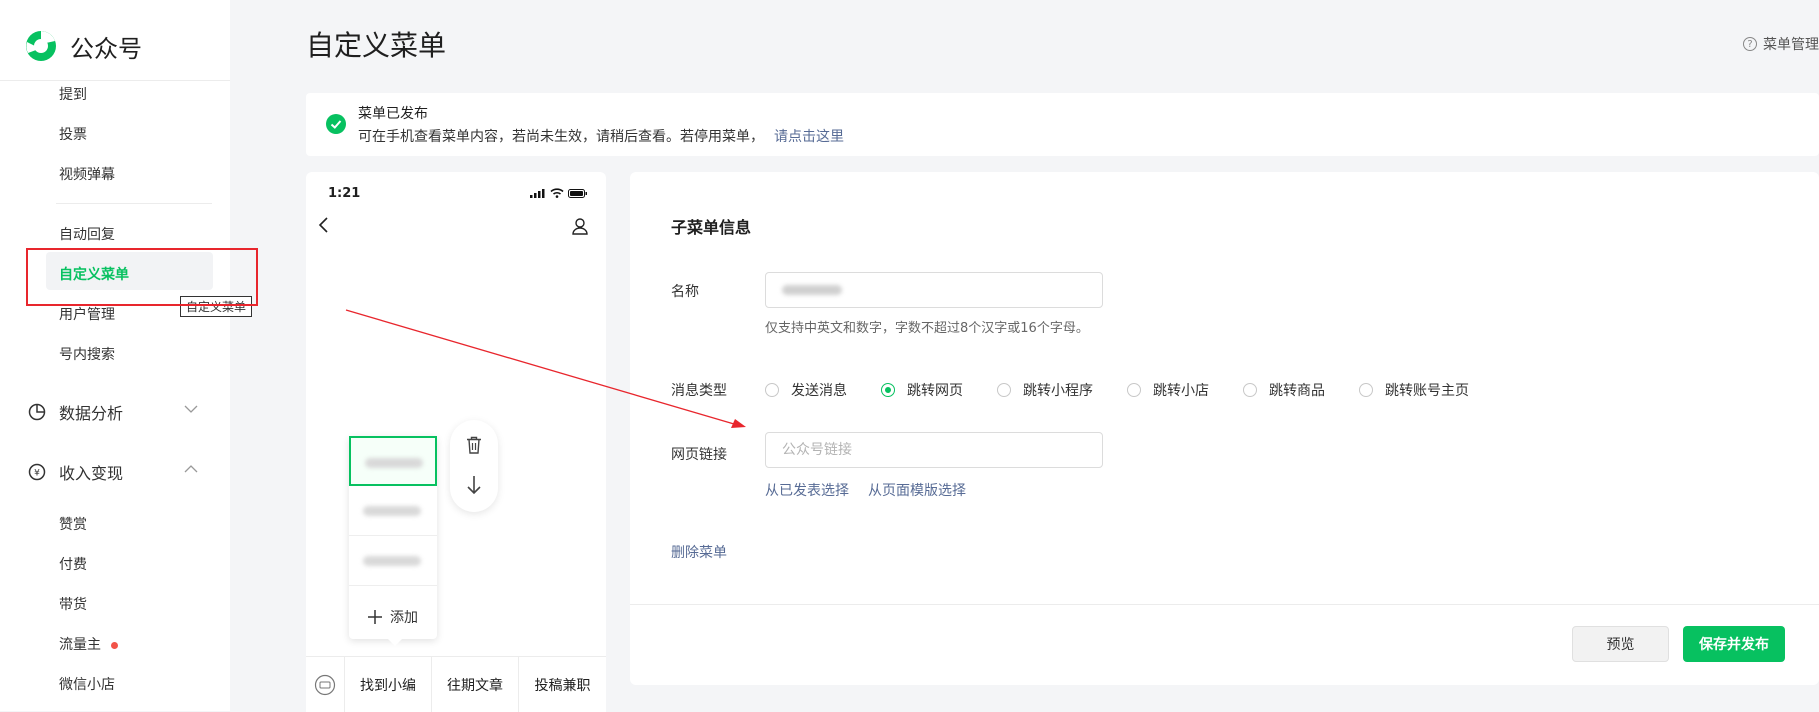 The image size is (1819, 712). I want to click on back-arrow-icon, so click(324, 225).